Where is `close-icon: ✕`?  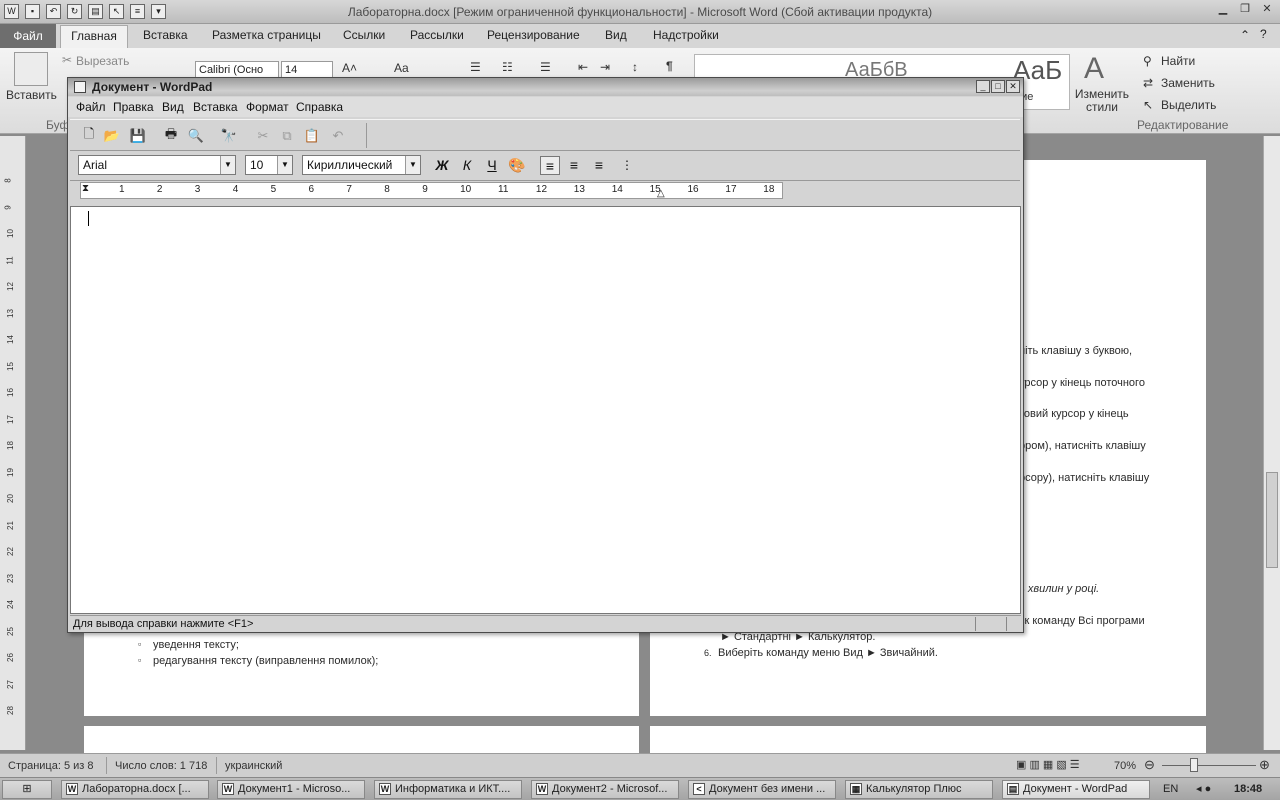 close-icon: ✕ is located at coordinates (1013, 86).